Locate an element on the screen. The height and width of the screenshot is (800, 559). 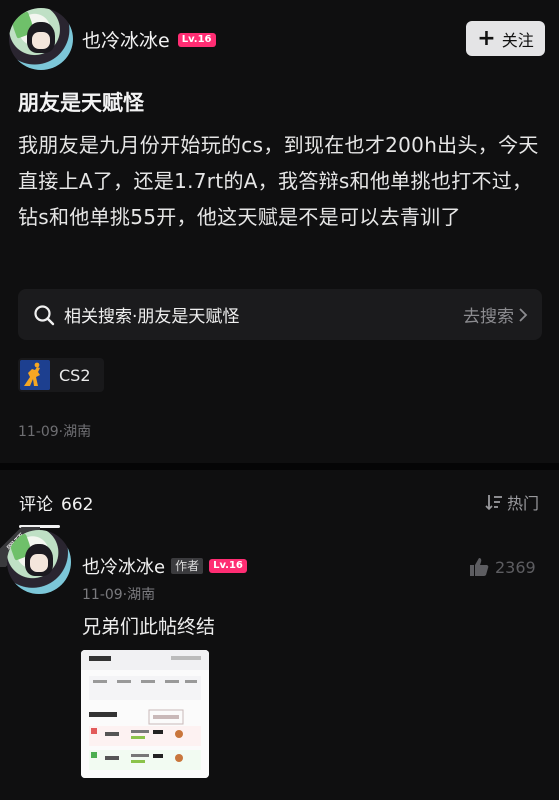
comment-image-thumbnail is located at coordinates (145, 714).